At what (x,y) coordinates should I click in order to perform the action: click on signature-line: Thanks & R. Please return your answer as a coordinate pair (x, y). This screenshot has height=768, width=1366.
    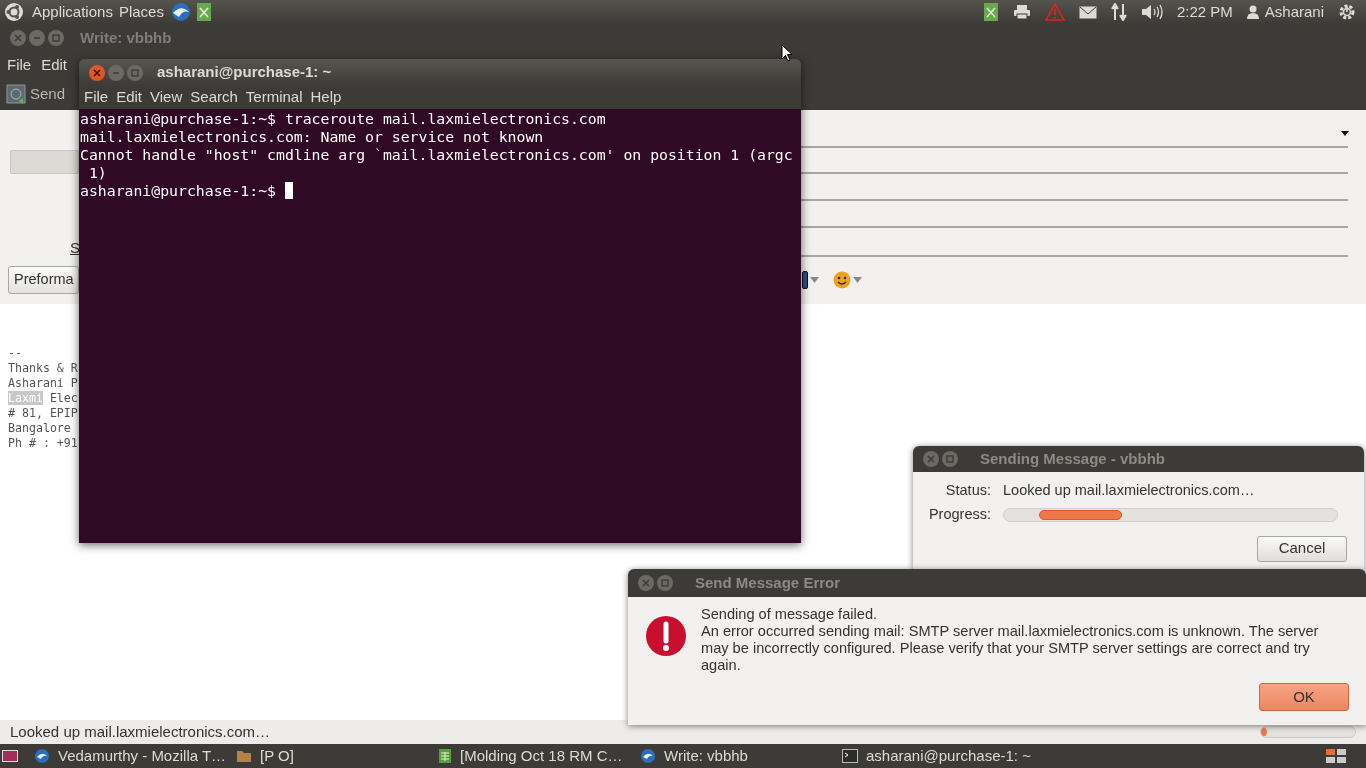
    Looking at the image, I should click on (43, 368).